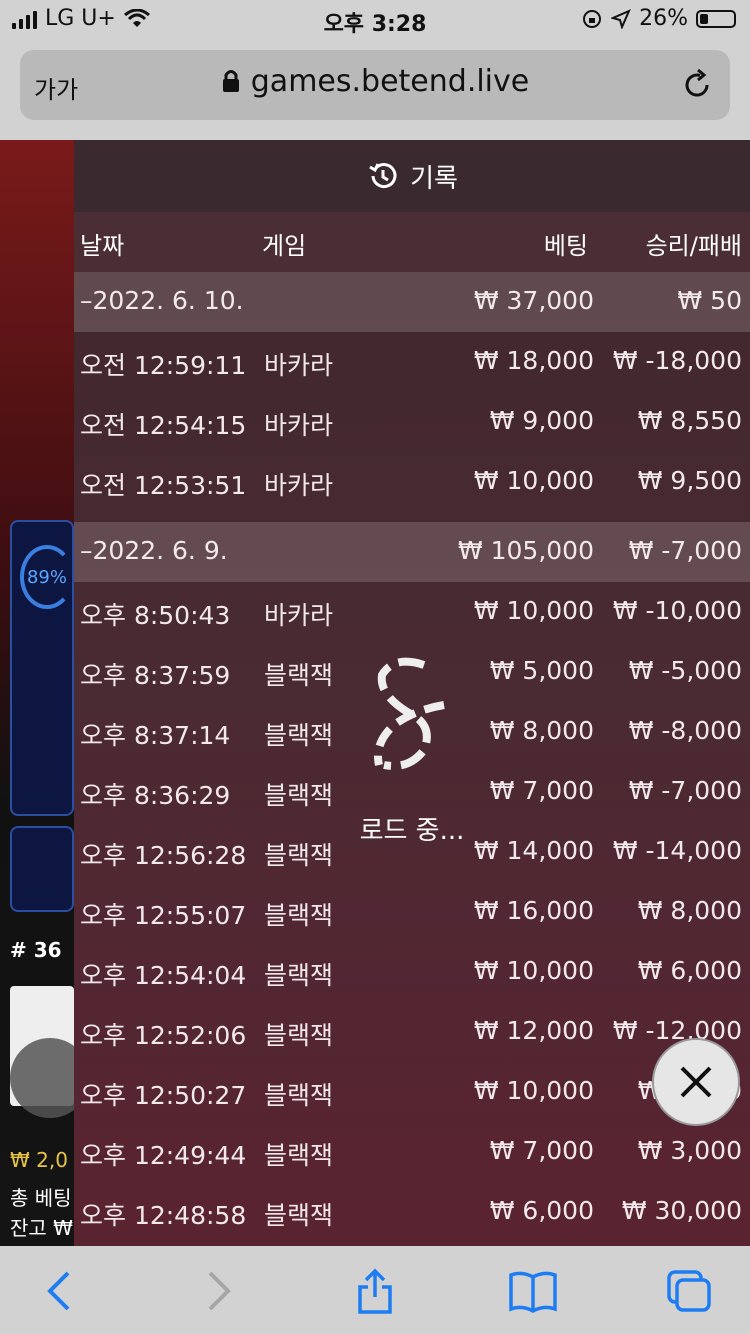  What do you see at coordinates (230, 81) in the screenshot?
I see `lock-icon` at bounding box center [230, 81].